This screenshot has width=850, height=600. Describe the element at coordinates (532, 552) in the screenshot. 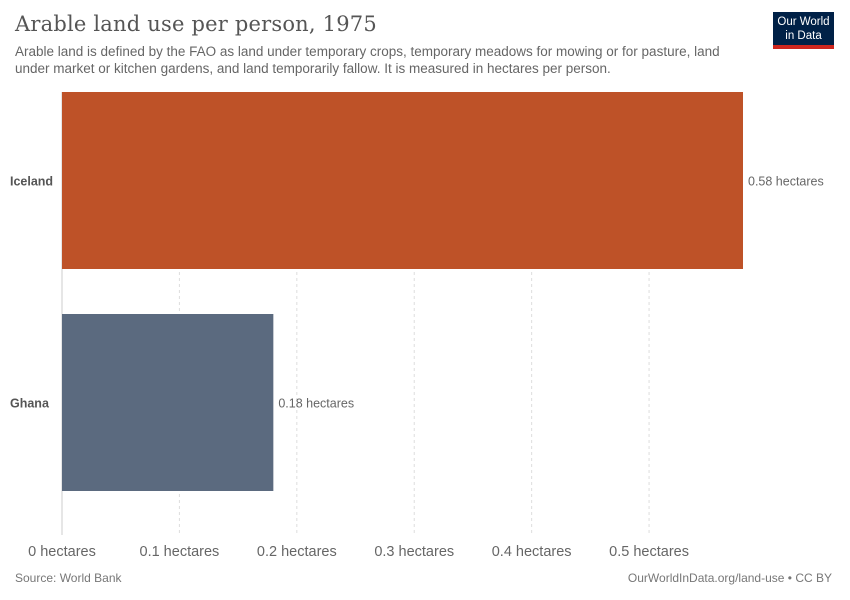

I see `x-tick-label: 0.4 hectares` at that location.